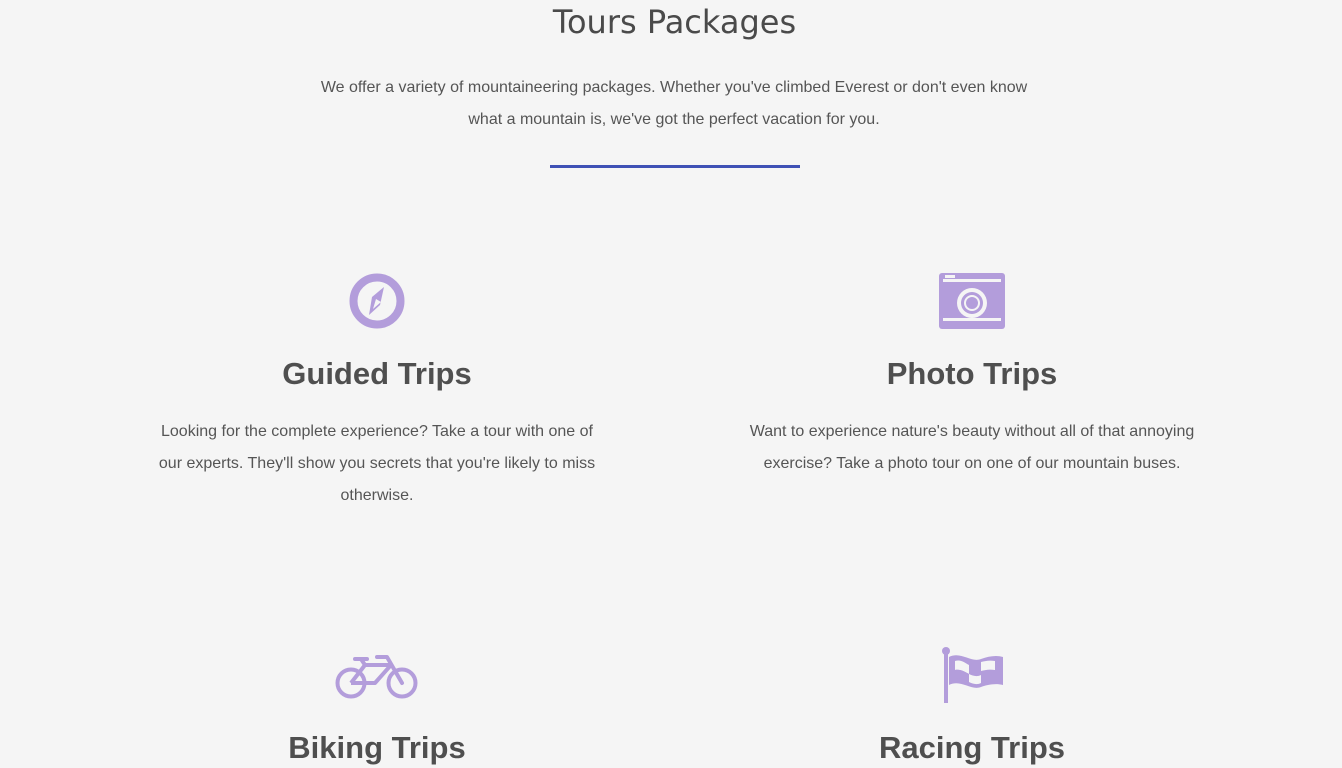 This screenshot has height=768, width=1342. Describe the element at coordinates (972, 373) in the screenshot. I see `package-title: Photo Trips` at that location.